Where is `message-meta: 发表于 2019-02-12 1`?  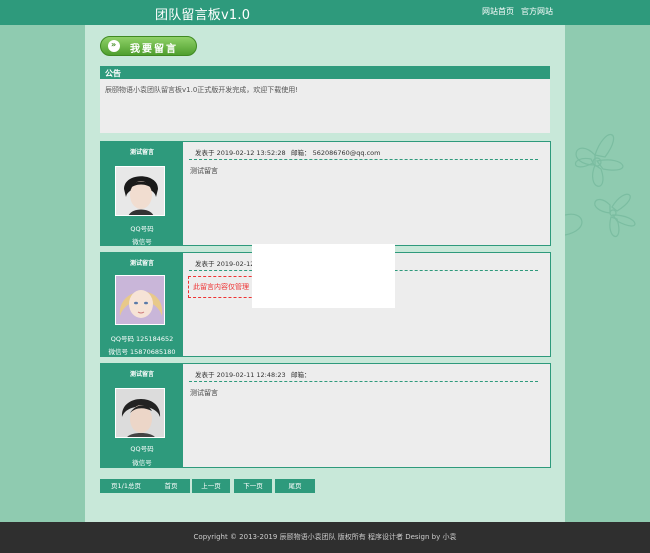
message-meta: 发表于 2019-02-12 1 is located at coordinates (228, 263).